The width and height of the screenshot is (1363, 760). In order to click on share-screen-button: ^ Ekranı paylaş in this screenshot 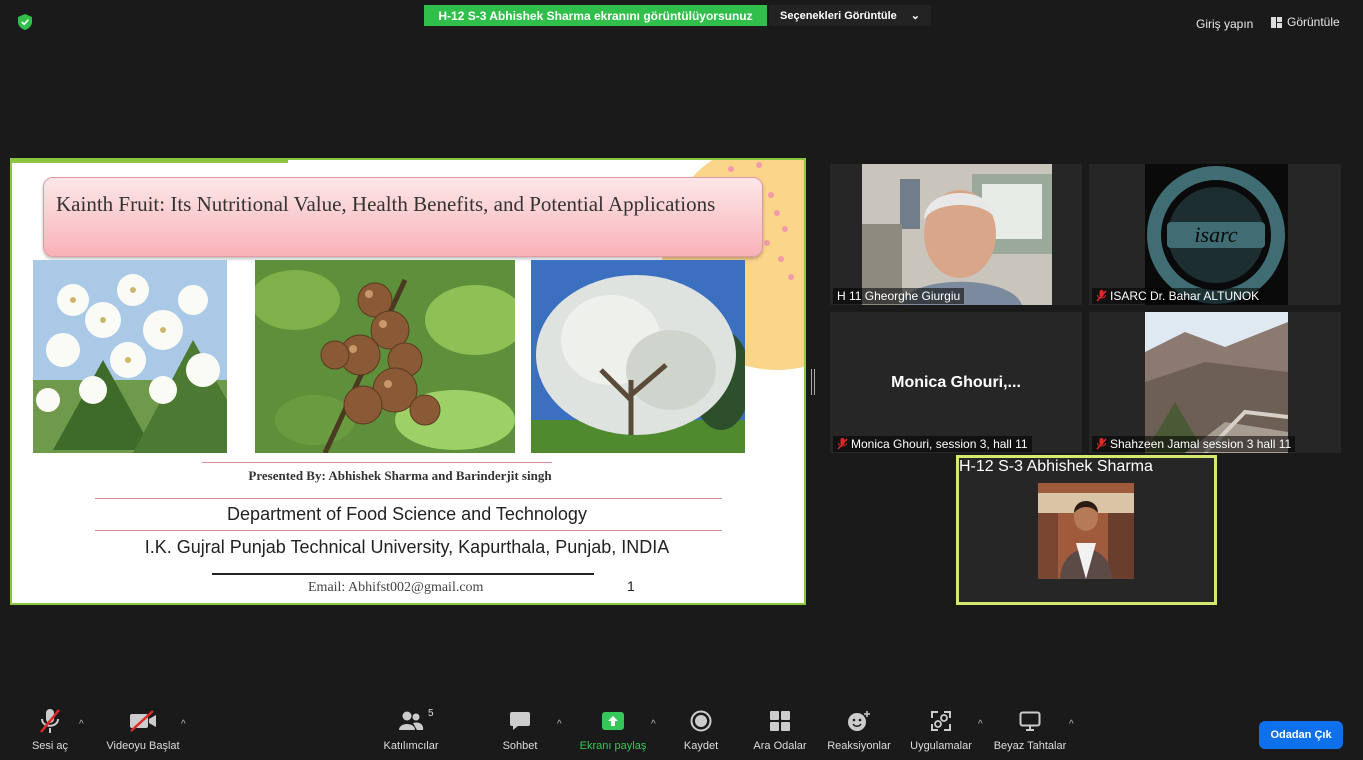, I will do `click(614, 729)`.